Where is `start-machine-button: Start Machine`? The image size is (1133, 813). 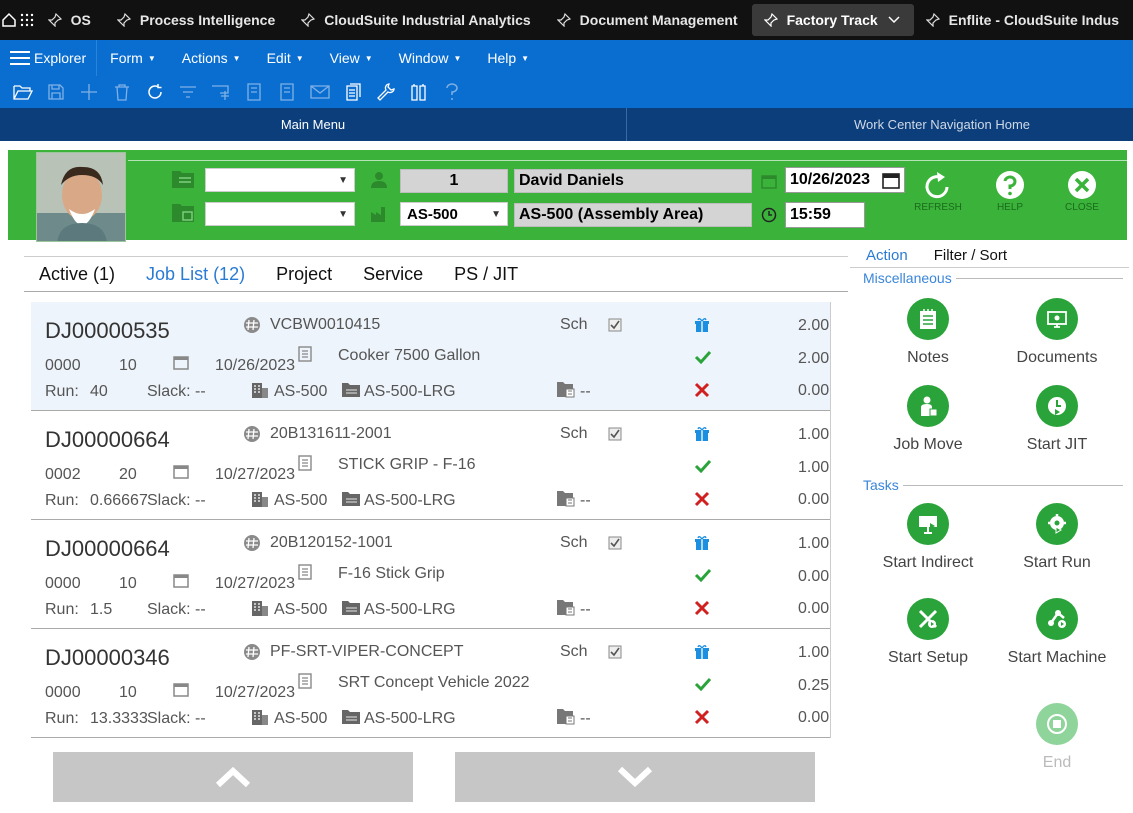
start-machine-button: Start Machine is located at coordinates (1057, 632).